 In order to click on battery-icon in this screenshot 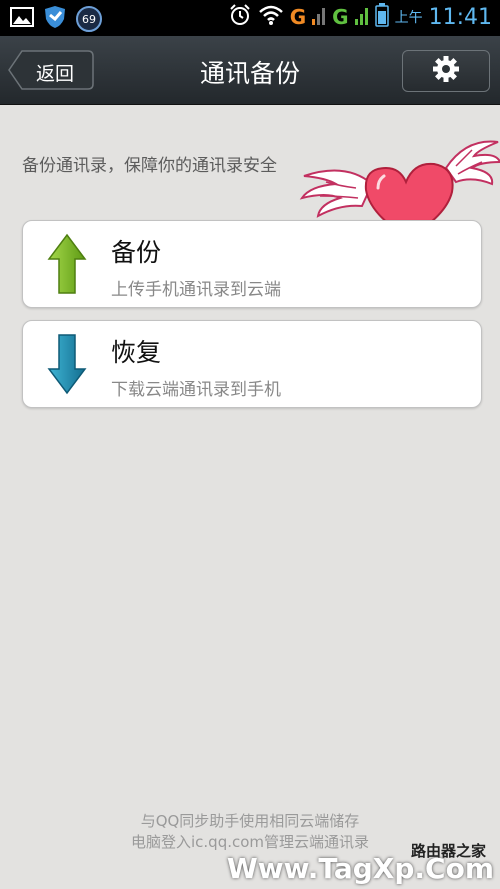, I will do `click(381, 17)`.